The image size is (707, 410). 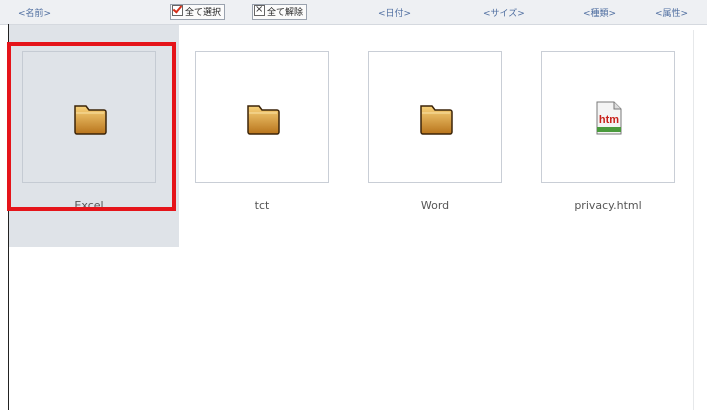 I want to click on deselect-all-button: 全て解除, so click(x=280, y=11).